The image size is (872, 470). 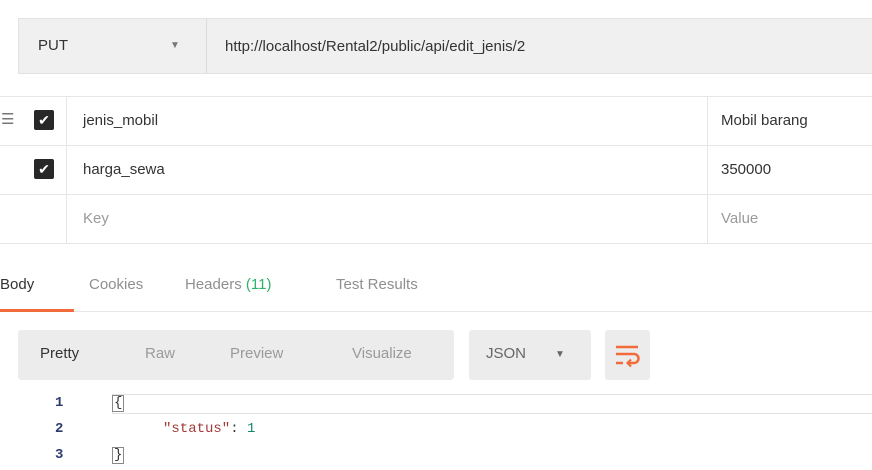 I want to click on drag-cell: ☰, so click(x=12, y=121).